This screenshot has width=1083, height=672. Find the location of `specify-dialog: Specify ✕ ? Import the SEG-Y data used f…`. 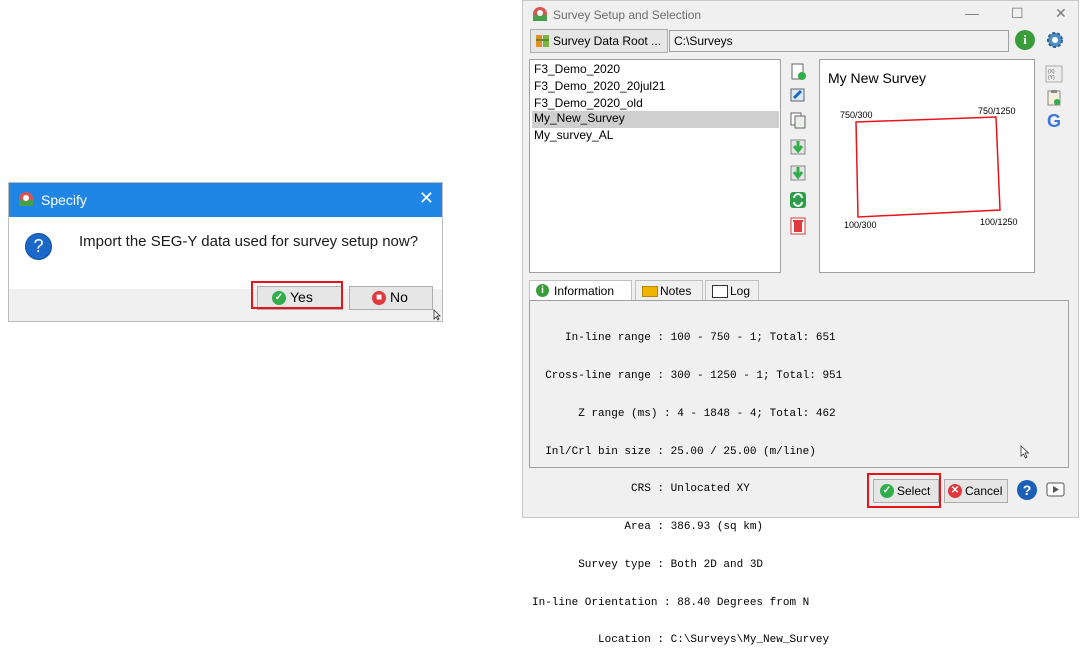

specify-dialog: Specify ✕ ? Import the SEG-Y data used f… is located at coordinates (225, 252).